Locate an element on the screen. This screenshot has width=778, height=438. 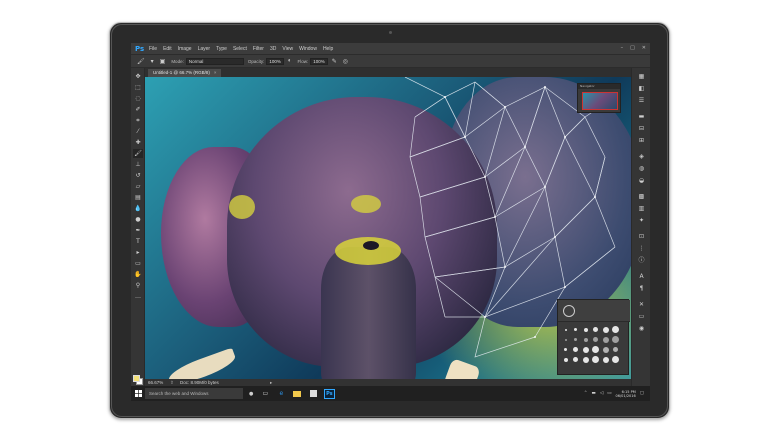
move-tool-icon: ✥ is located at coordinates (138, 76).